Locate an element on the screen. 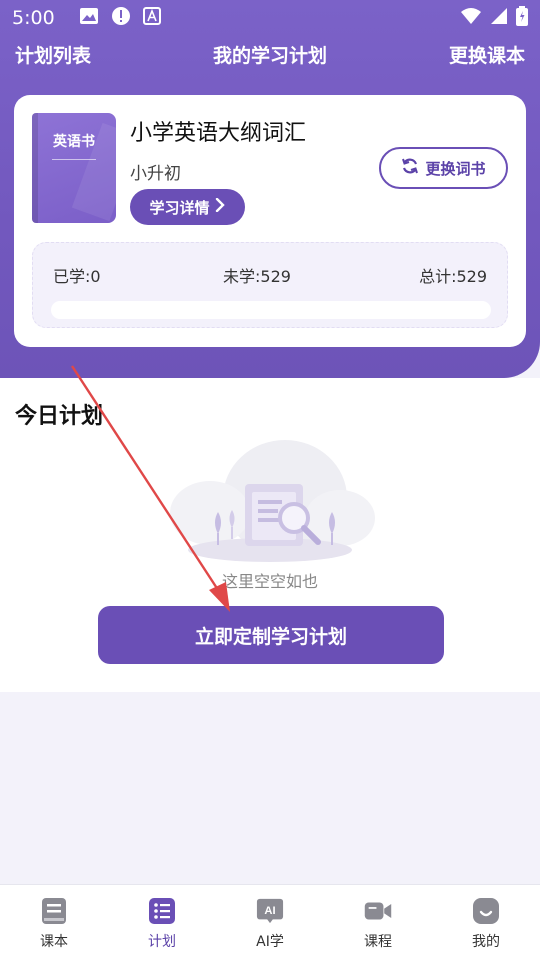 The width and height of the screenshot is (540, 960). nav-label-textbook: 课本 is located at coordinates (54, 942).